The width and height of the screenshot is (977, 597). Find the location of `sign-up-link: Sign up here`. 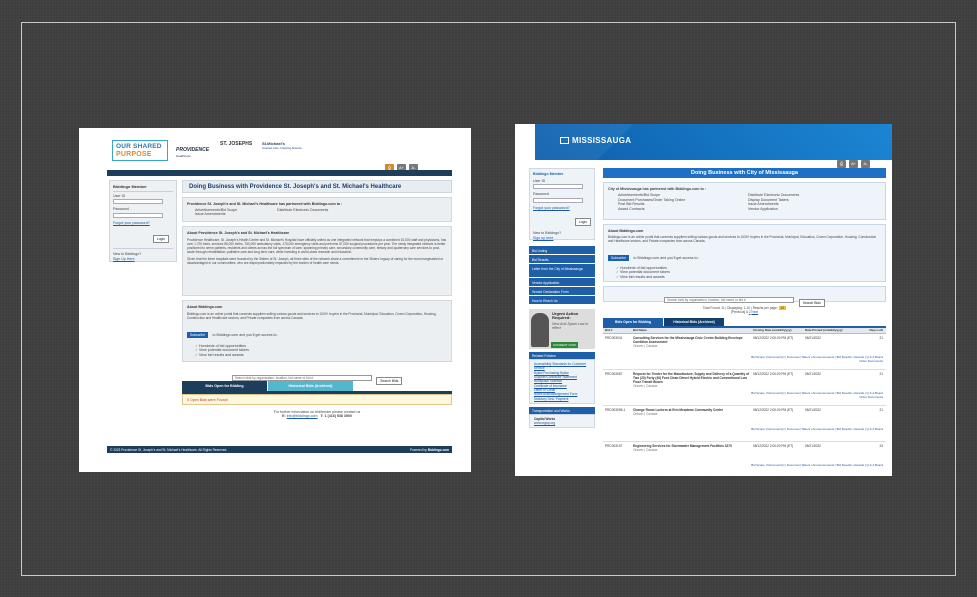

sign-up-link: Sign up here is located at coordinates (562, 238).